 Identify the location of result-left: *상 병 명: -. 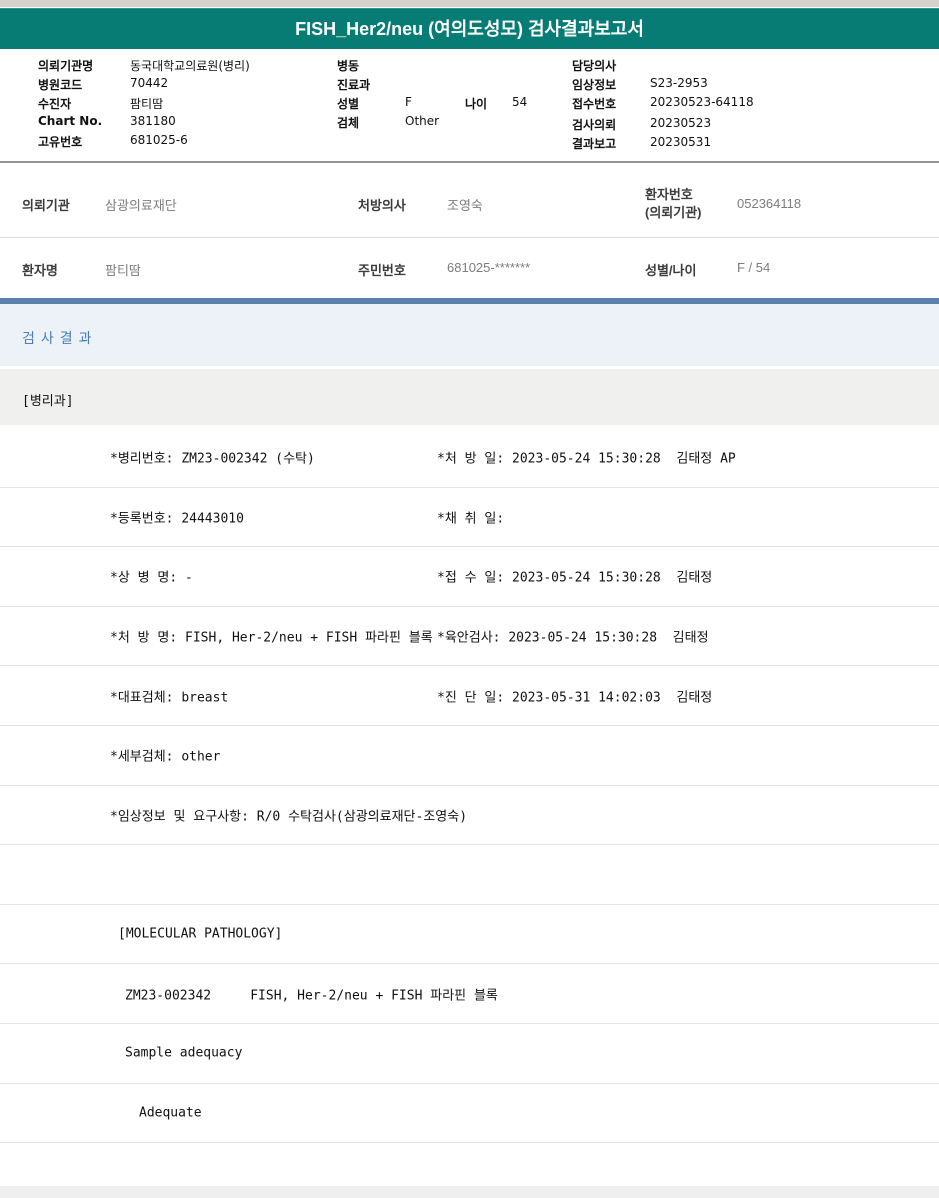
(151, 578).